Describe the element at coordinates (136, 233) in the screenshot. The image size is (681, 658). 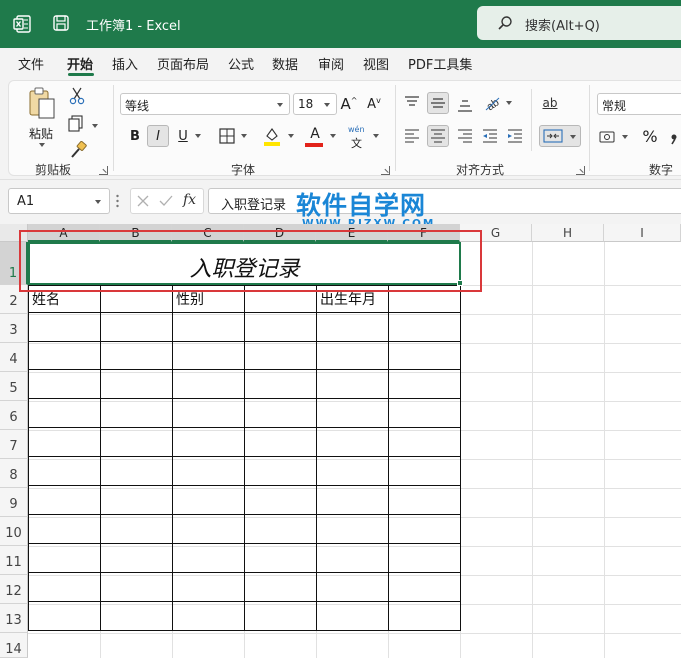
I see `column-header-b: B` at that location.